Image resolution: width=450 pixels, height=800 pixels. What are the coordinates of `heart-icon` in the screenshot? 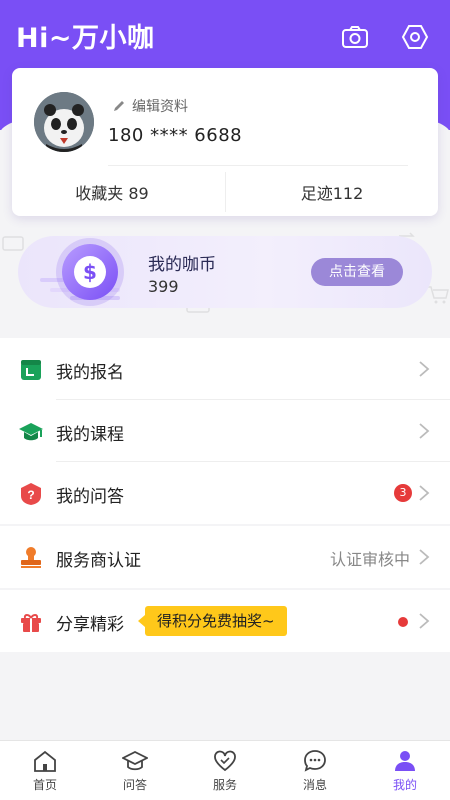 It's located at (225, 761).